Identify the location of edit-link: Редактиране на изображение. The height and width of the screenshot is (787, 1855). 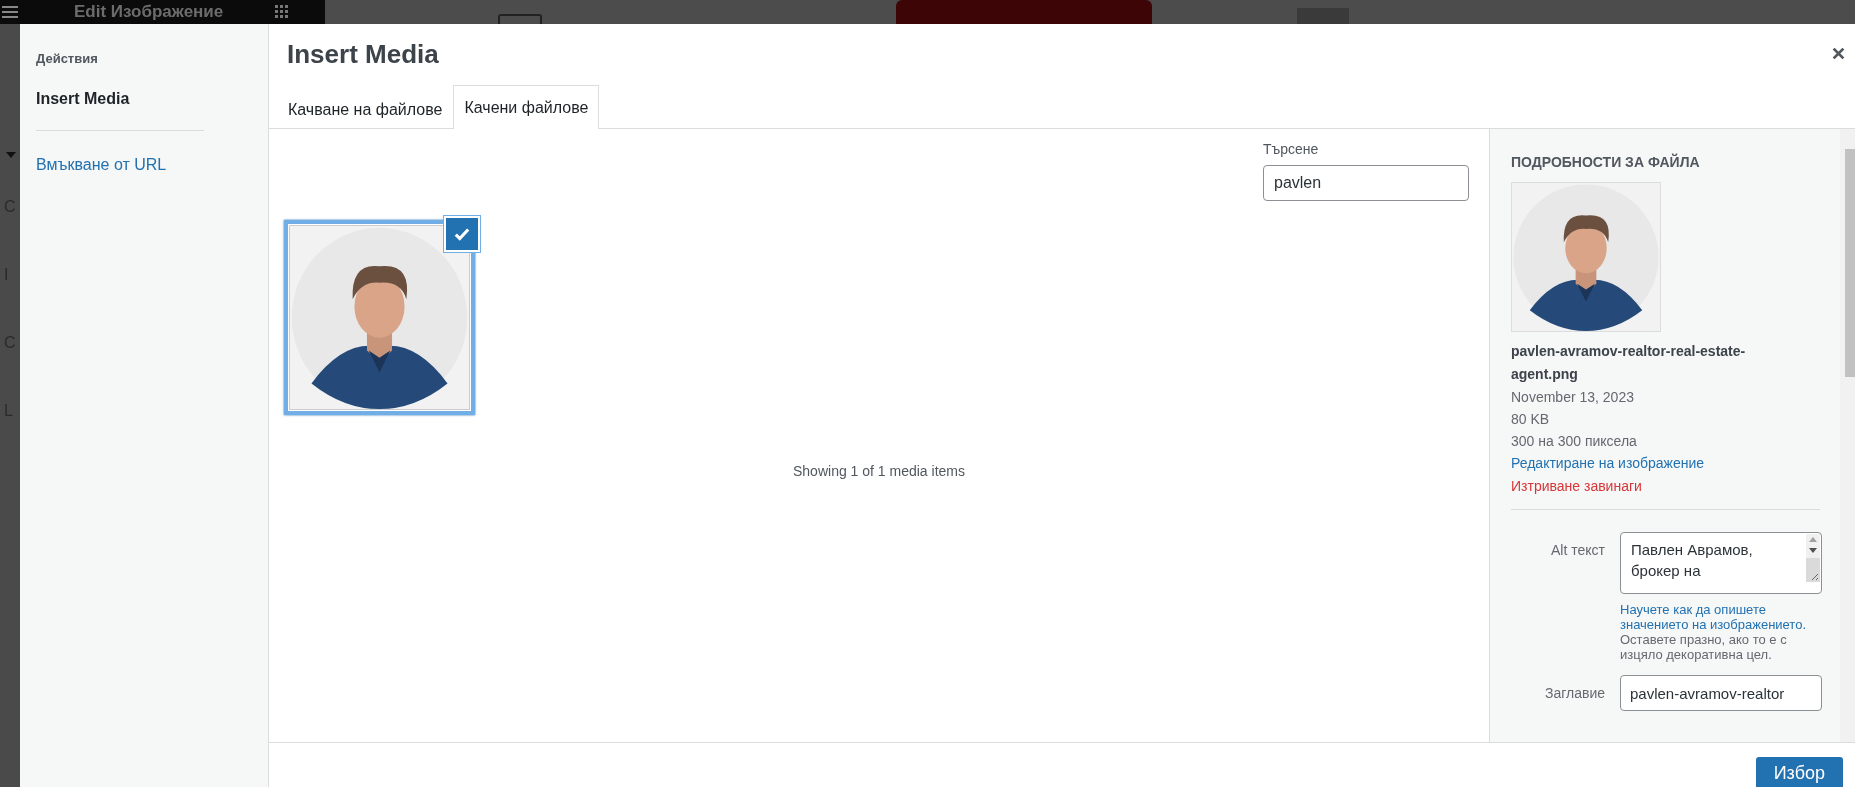
(1665, 463).